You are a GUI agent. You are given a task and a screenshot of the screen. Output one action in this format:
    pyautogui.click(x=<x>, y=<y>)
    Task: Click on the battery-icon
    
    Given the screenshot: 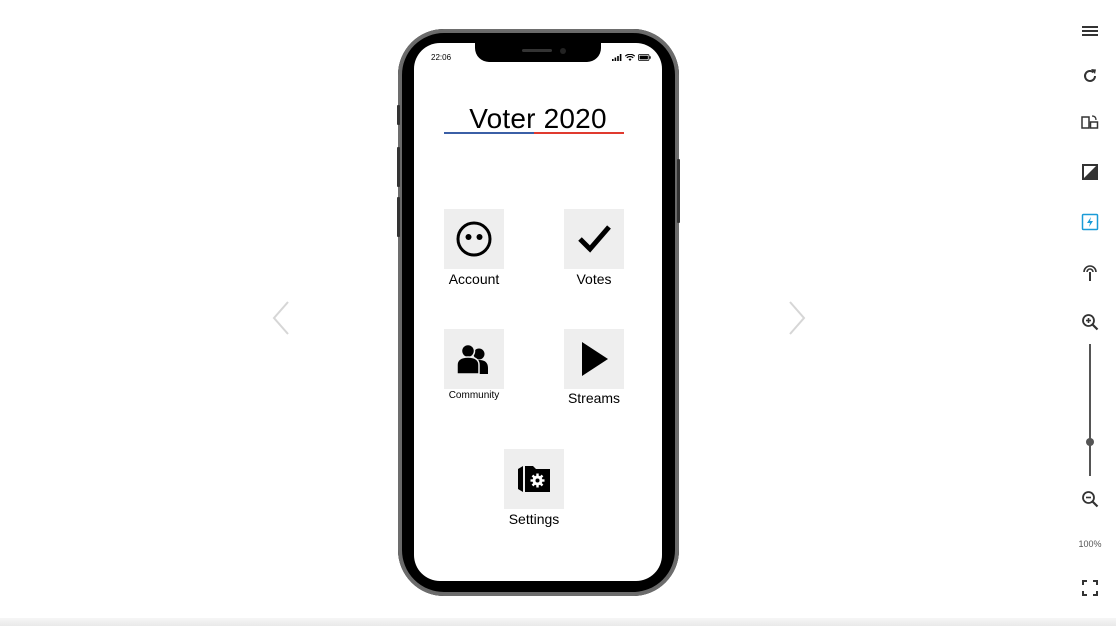 What is the action you would take?
    pyautogui.click(x=644, y=57)
    